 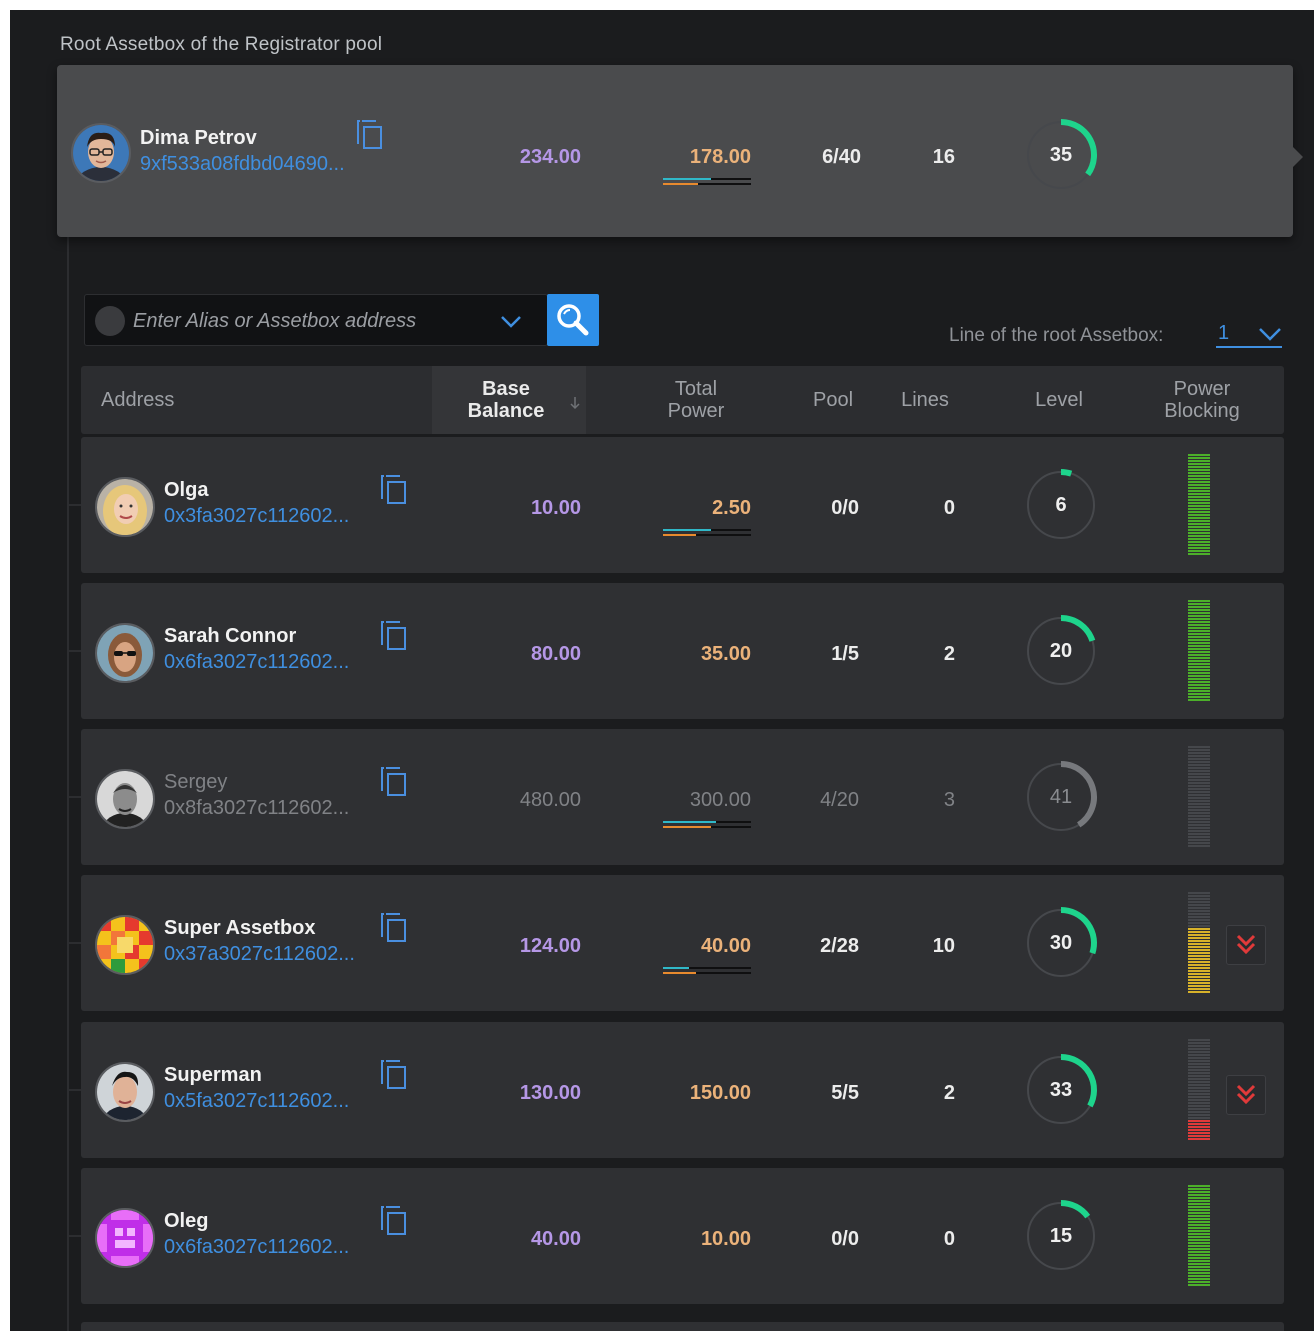 I want to click on user-name: Superman, so click(x=213, y=1075).